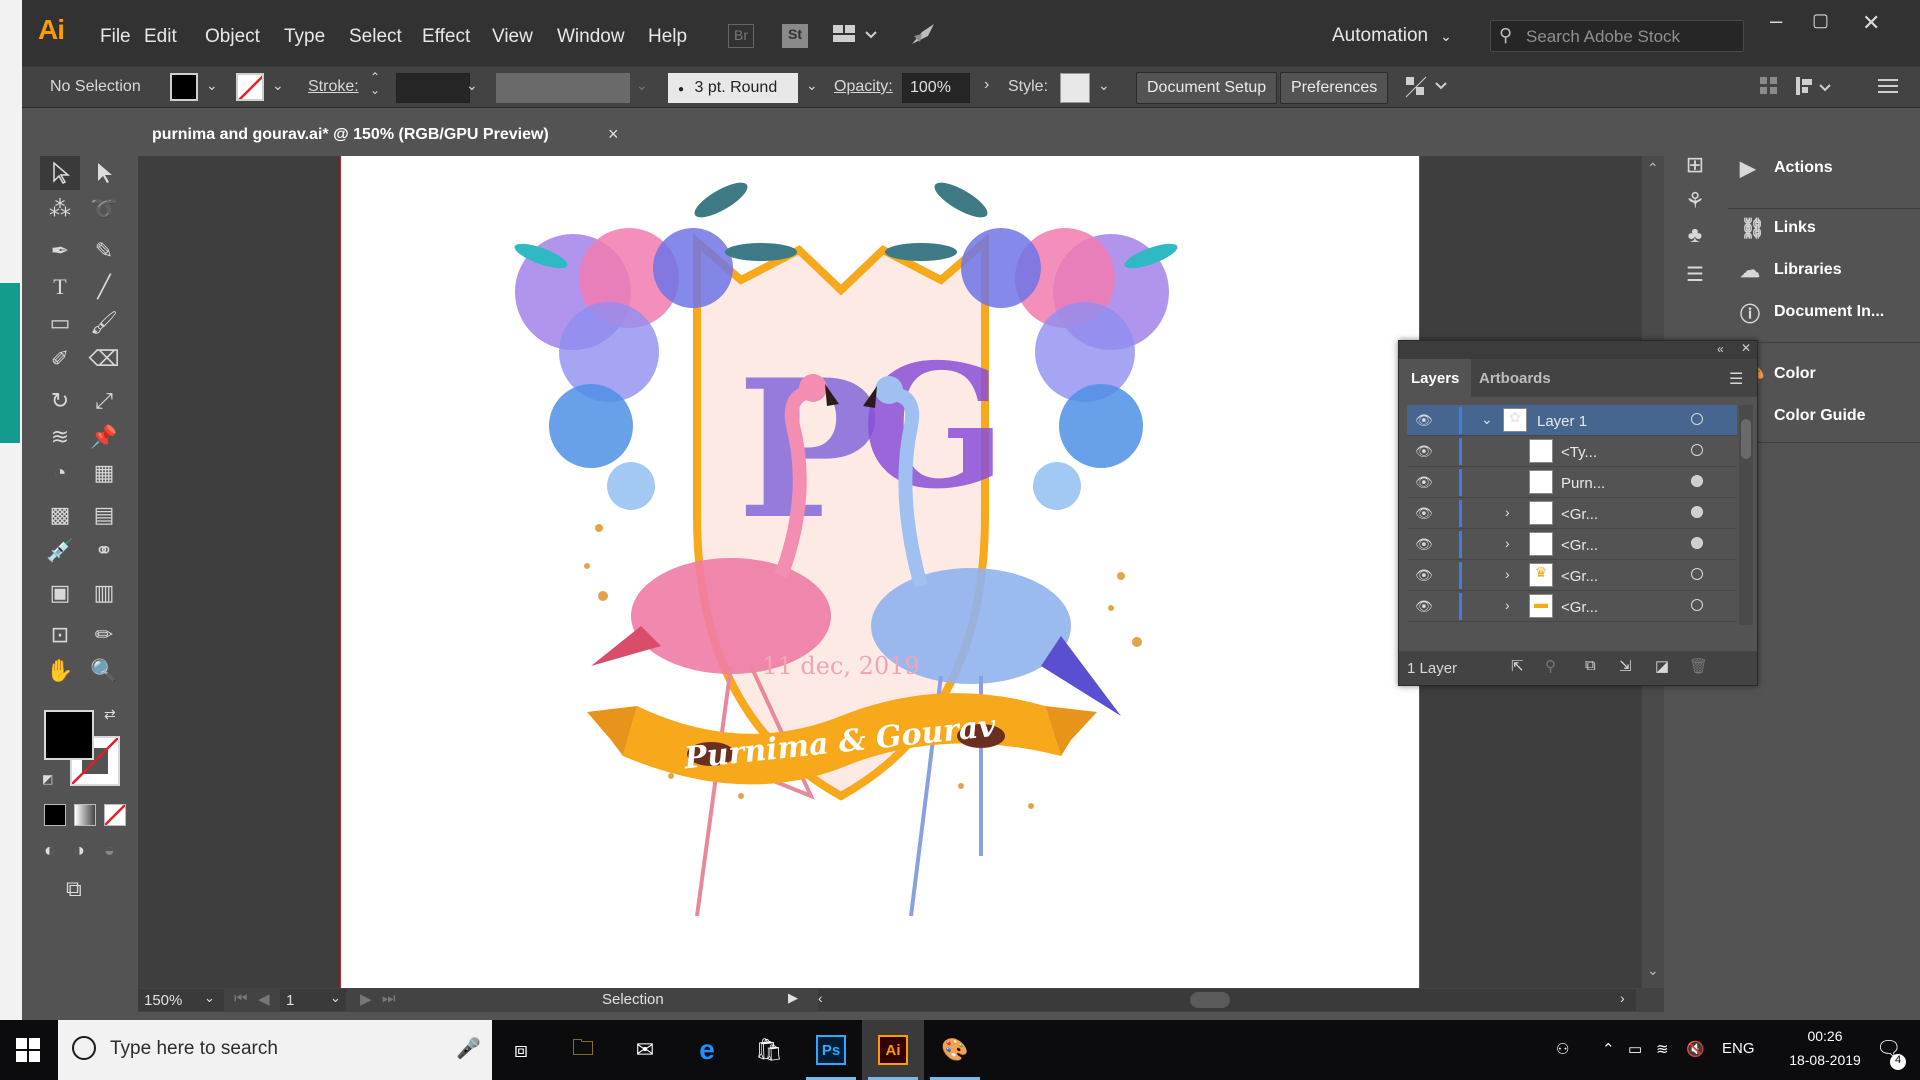  Describe the element at coordinates (1695, 237) in the screenshot. I see `symbols-icon: ♣` at that location.